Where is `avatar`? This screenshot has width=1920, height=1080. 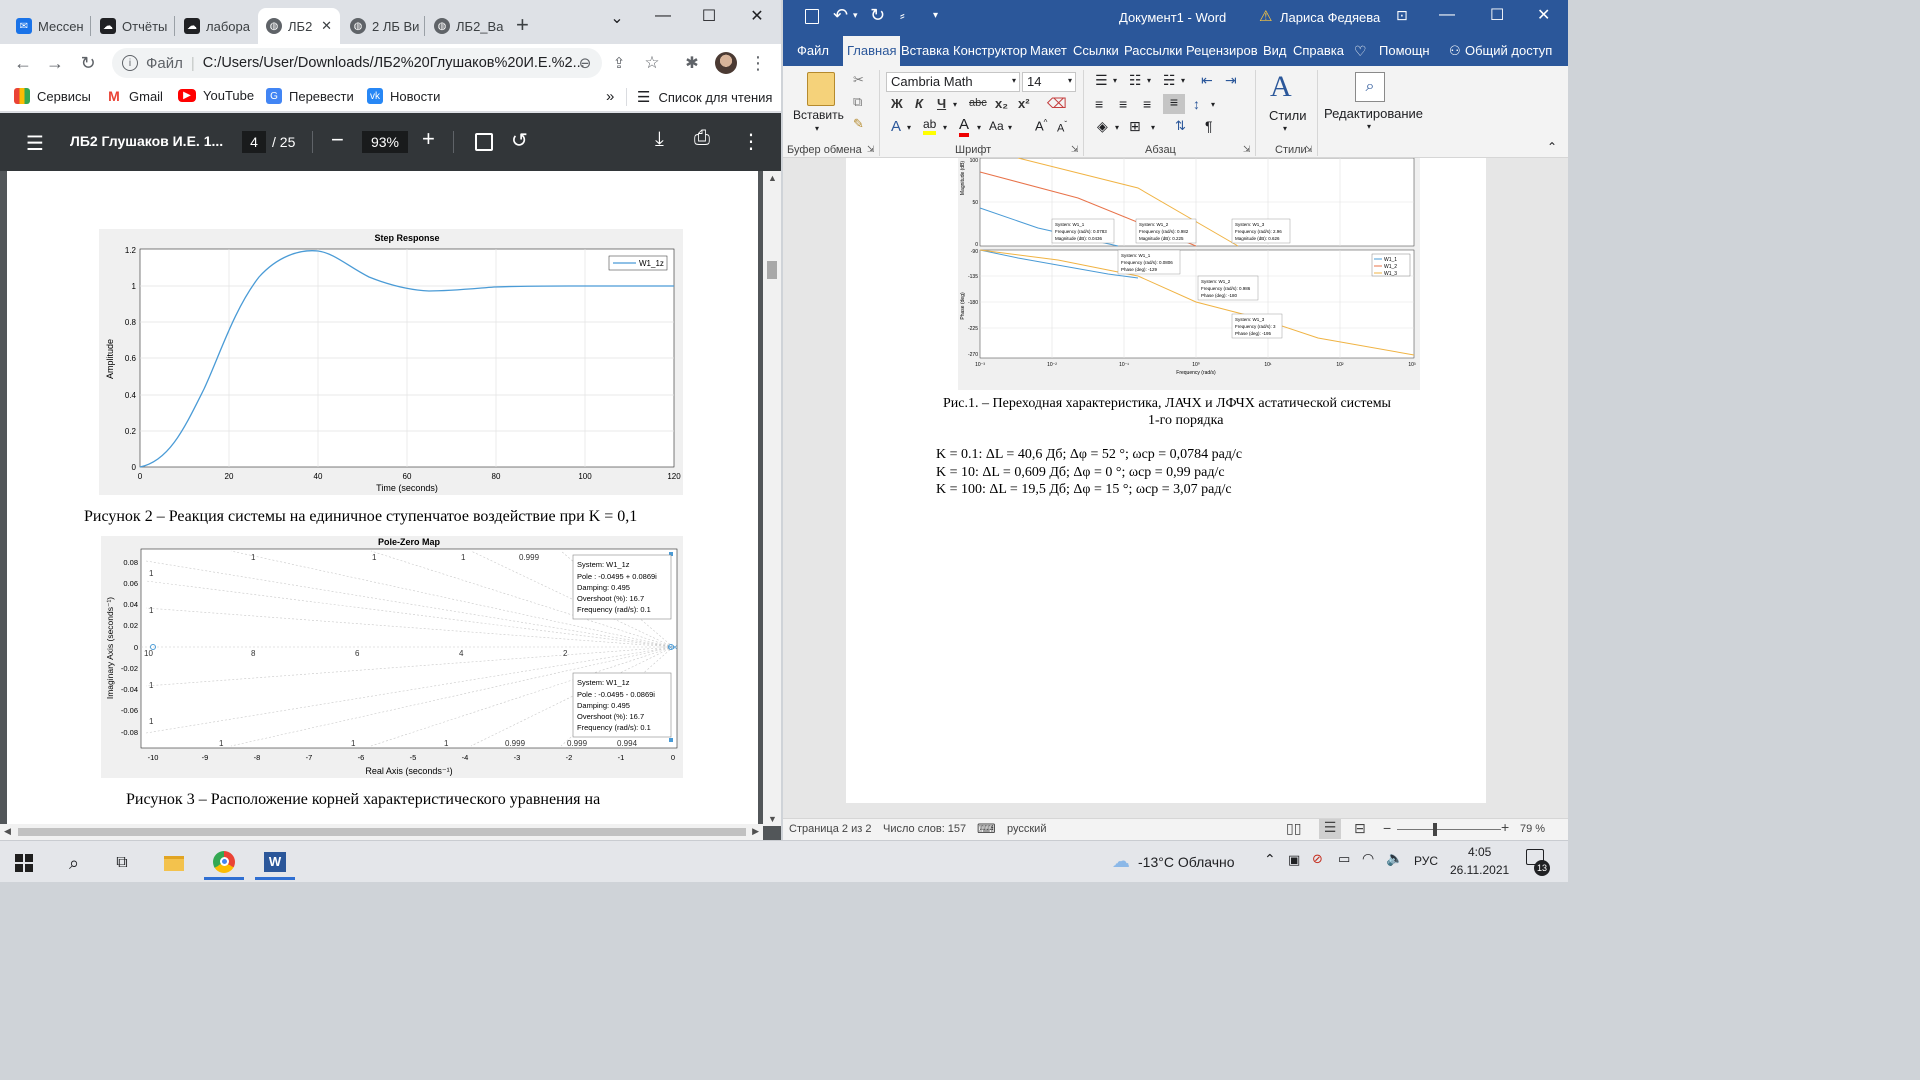
avatar is located at coordinates (726, 63).